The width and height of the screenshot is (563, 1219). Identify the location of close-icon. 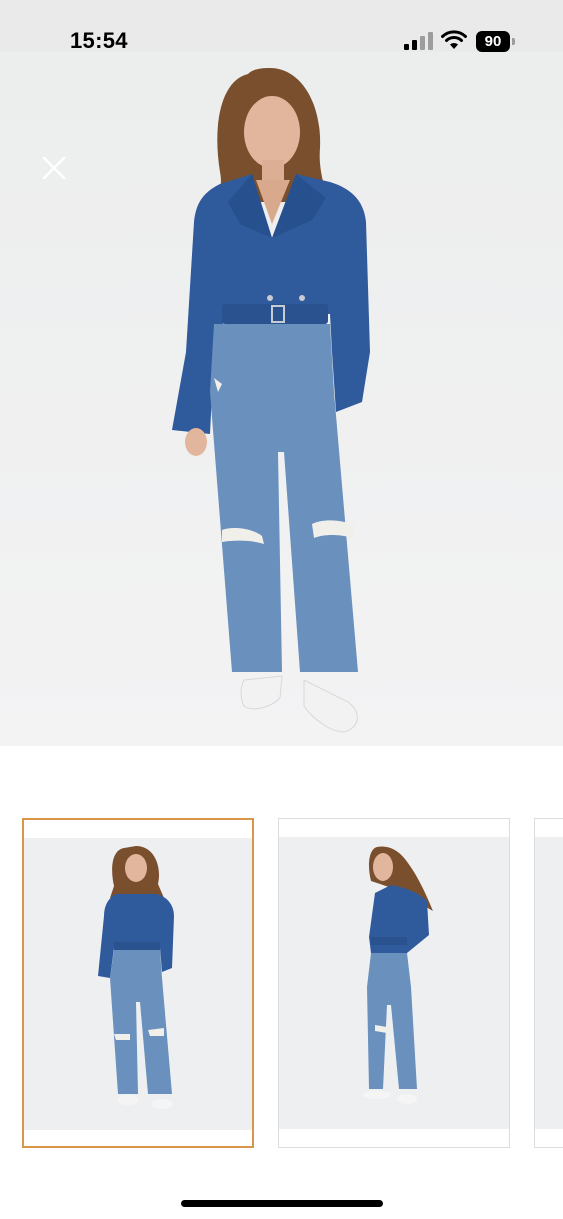
(54, 168).